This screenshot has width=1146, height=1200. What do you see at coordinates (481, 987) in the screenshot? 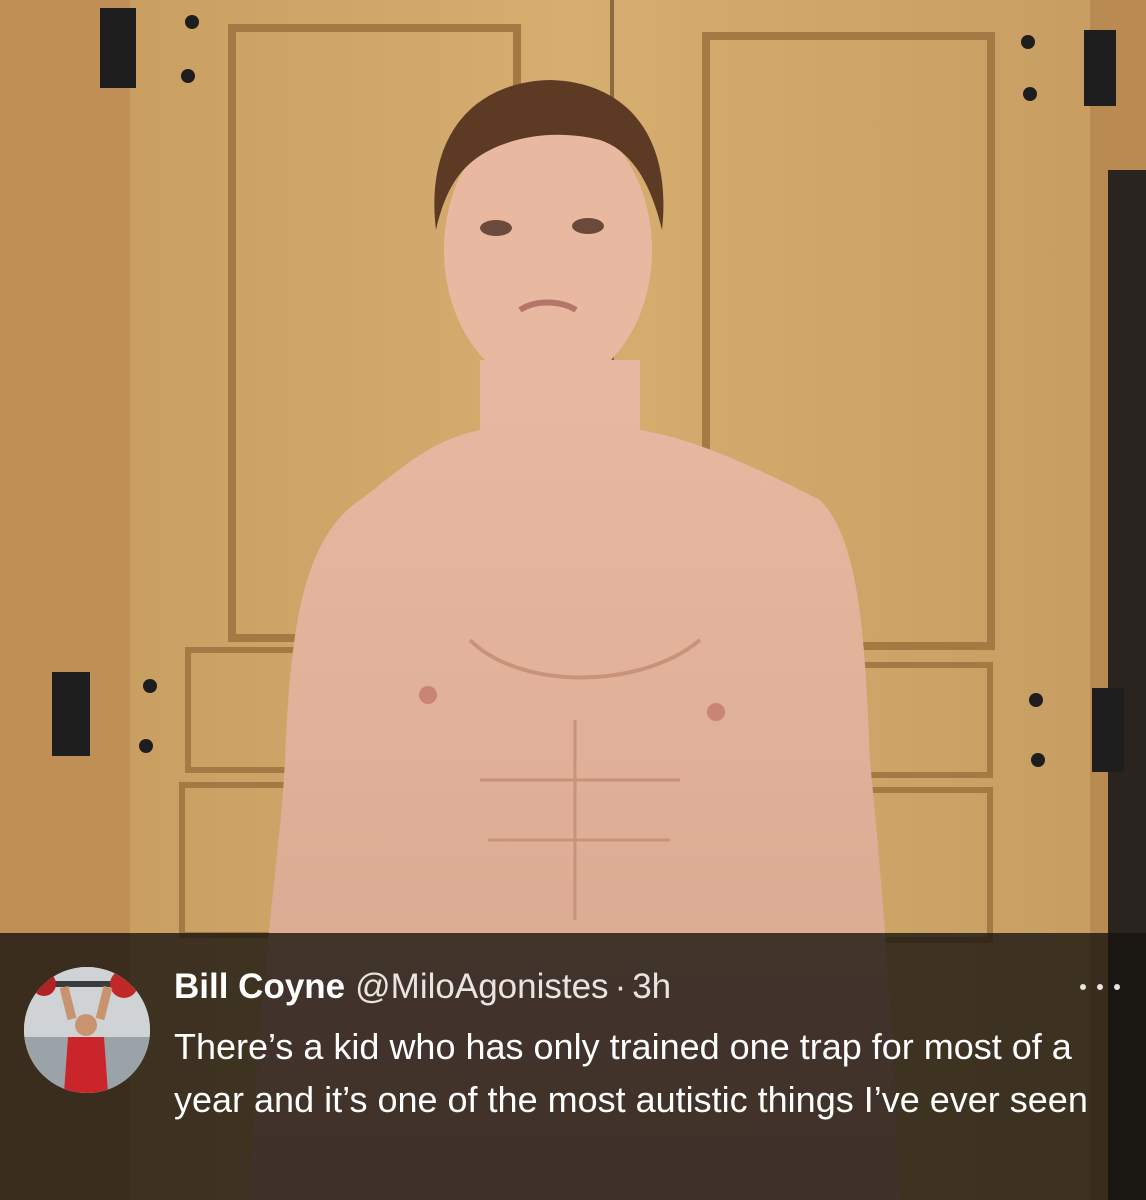
I see `author-handle: @MiloAgonistes` at bounding box center [481, 987].